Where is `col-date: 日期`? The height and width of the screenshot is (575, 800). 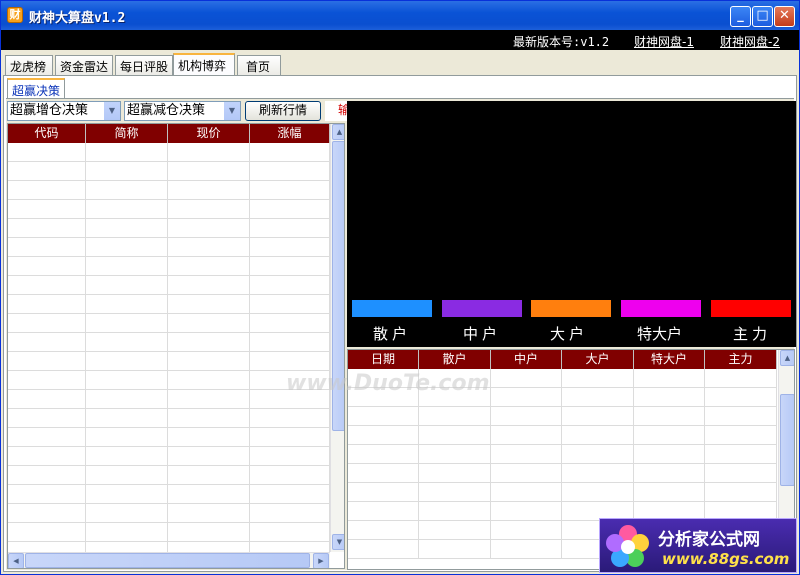
col-date: 日期 is located at coordinates (383, 359).